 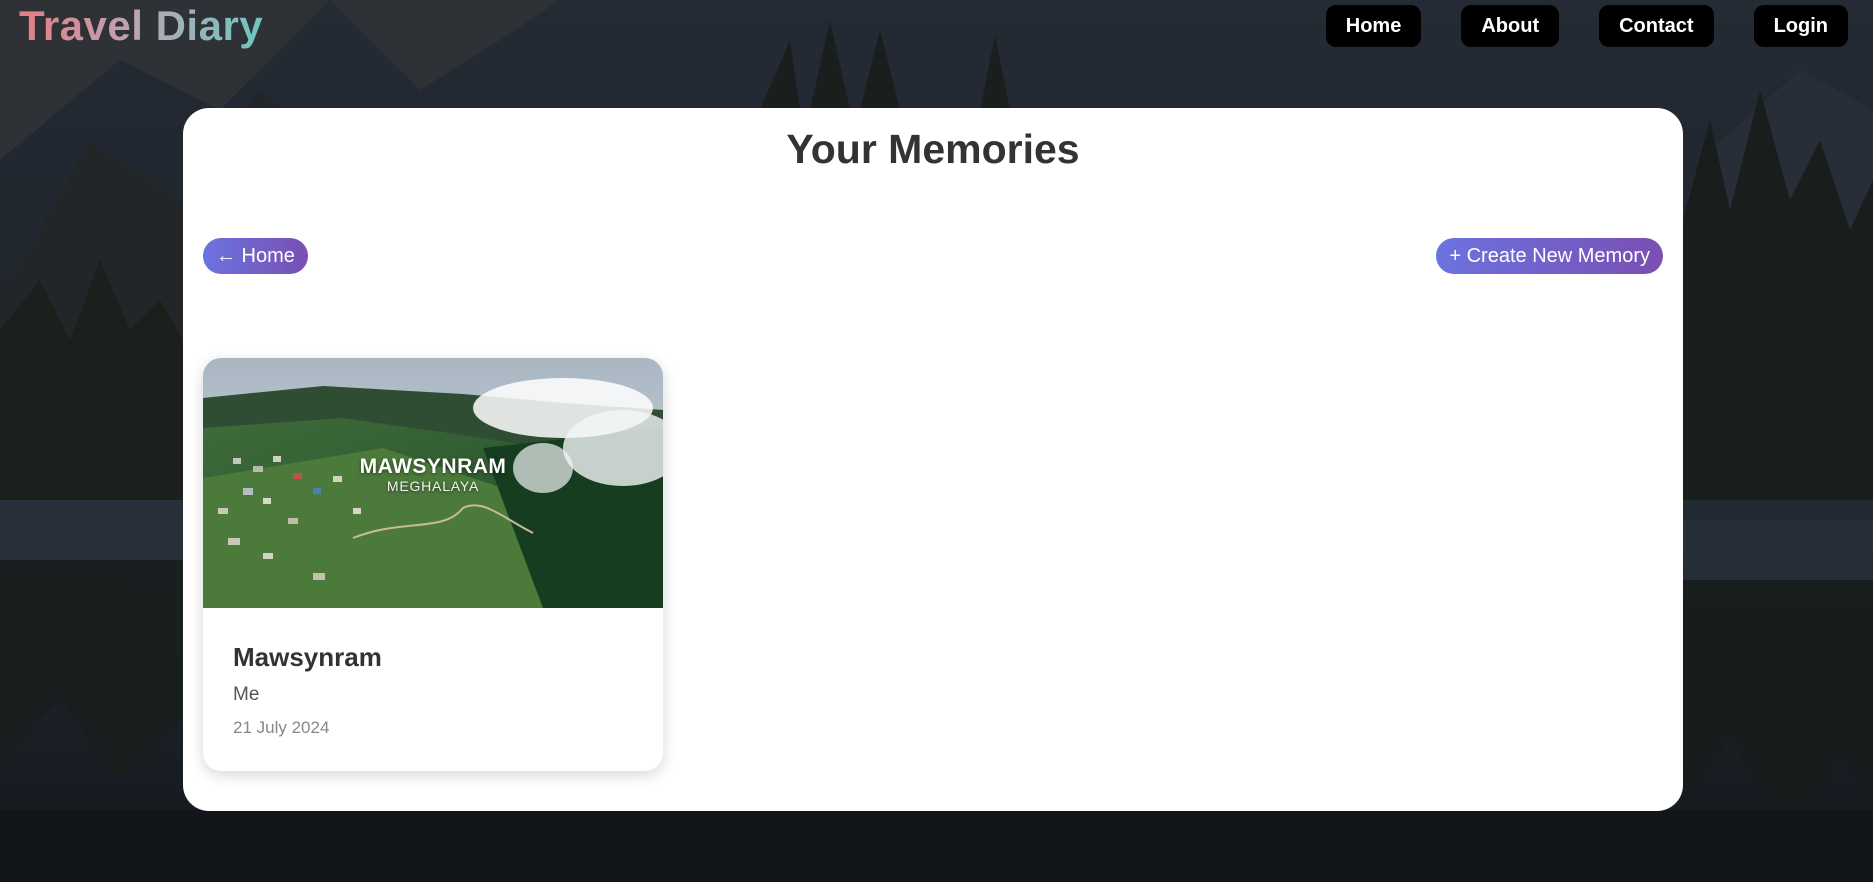 I want to click on back-home-button: ← Home, so click(x=255, y=256).